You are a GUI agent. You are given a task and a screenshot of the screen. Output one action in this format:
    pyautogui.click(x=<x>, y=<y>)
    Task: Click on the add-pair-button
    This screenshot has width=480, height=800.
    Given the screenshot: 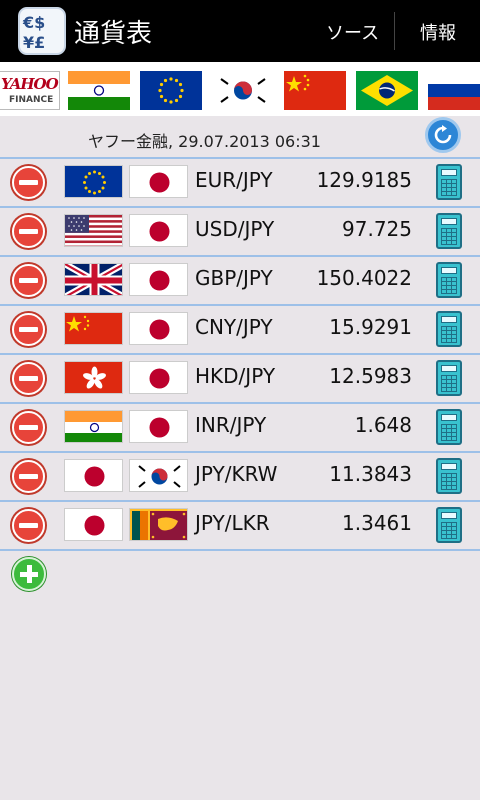 What is the action you would take?
    pyautogui.click(x=29, y=574)
    